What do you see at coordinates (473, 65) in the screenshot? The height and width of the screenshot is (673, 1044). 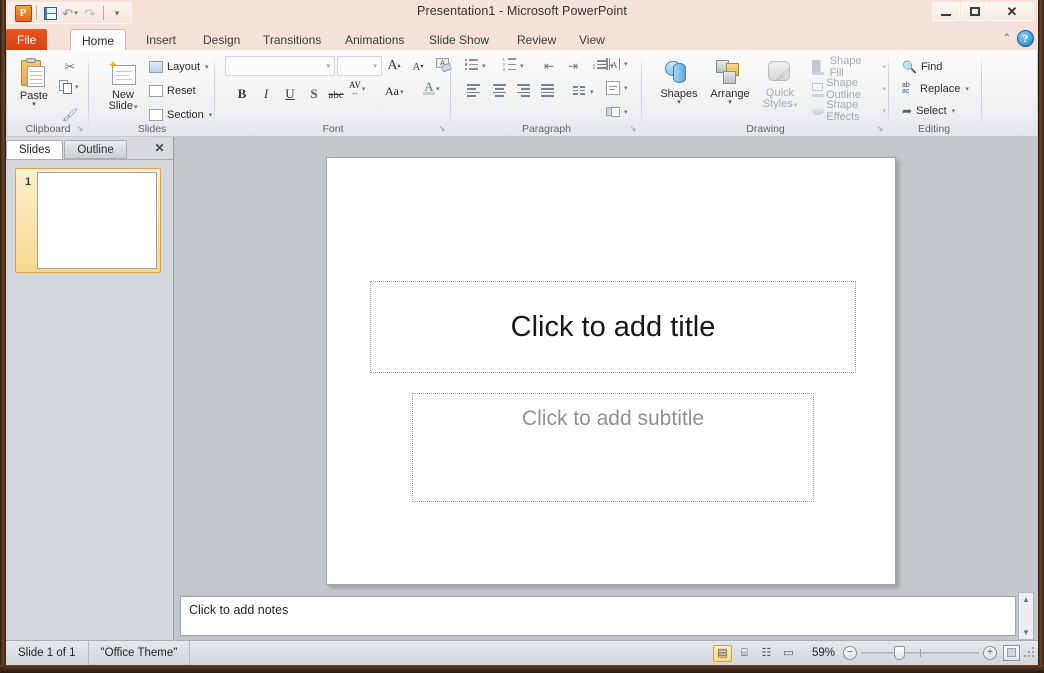 I see `bullets-button: ▾` at bounding box center [473, 65].